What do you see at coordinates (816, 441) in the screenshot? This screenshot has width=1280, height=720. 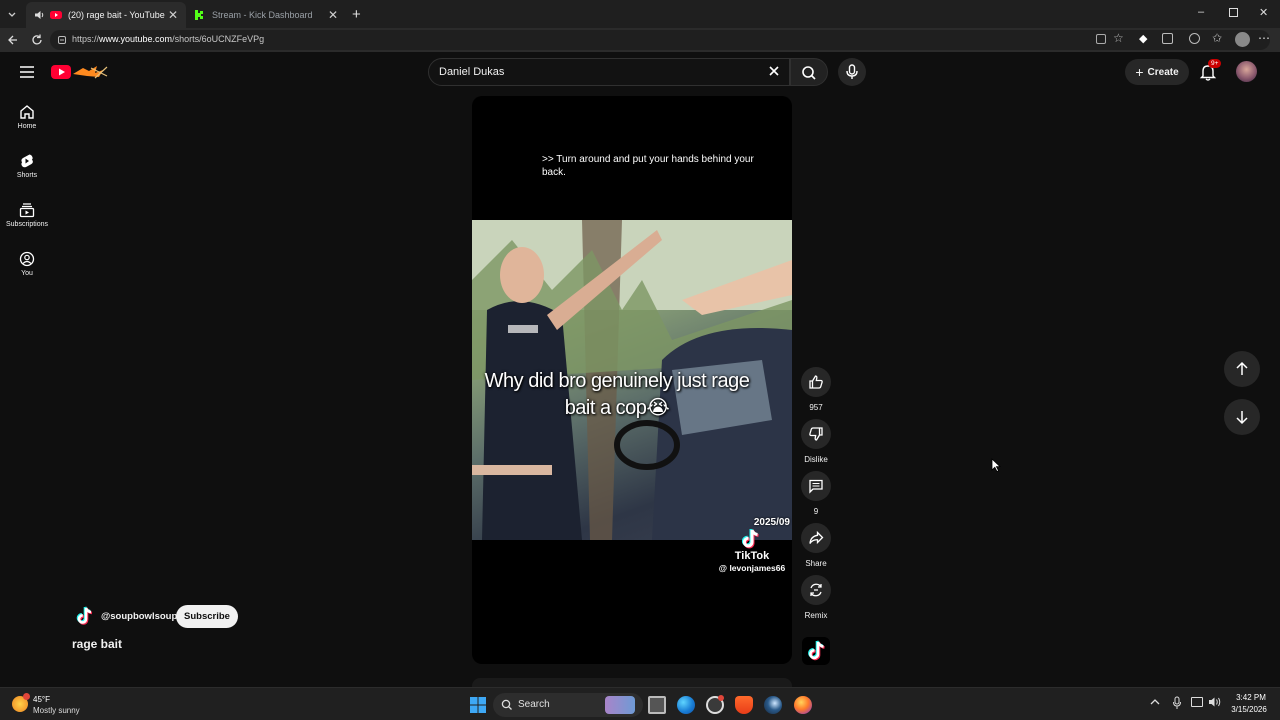 I see `dislike-button: Dislike` at bounding box center [816, 441].